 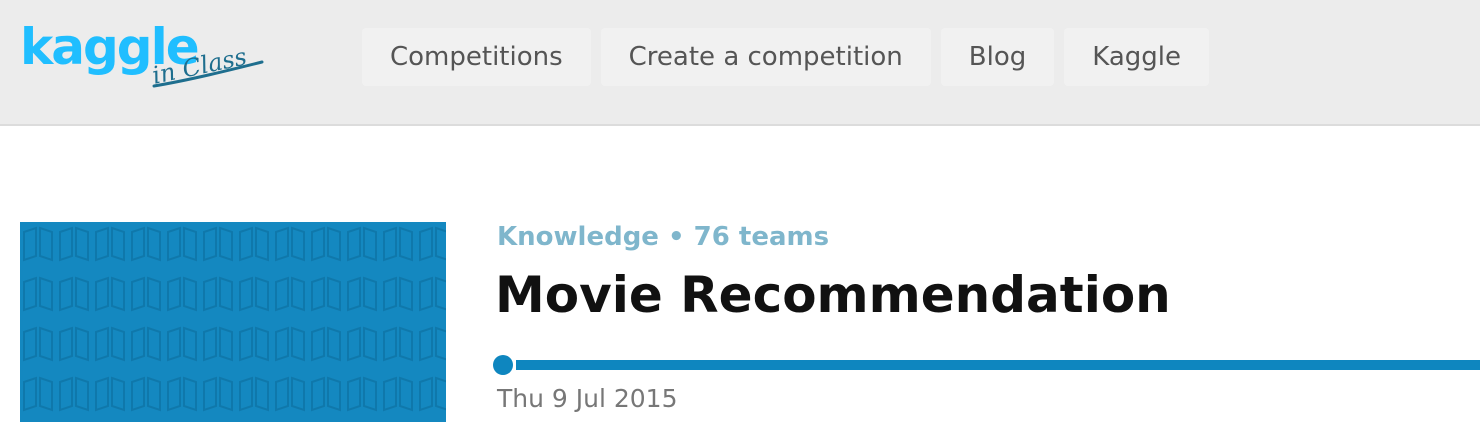 I want to click on nav-competitions: Competitions, so click(x=476, y=57).